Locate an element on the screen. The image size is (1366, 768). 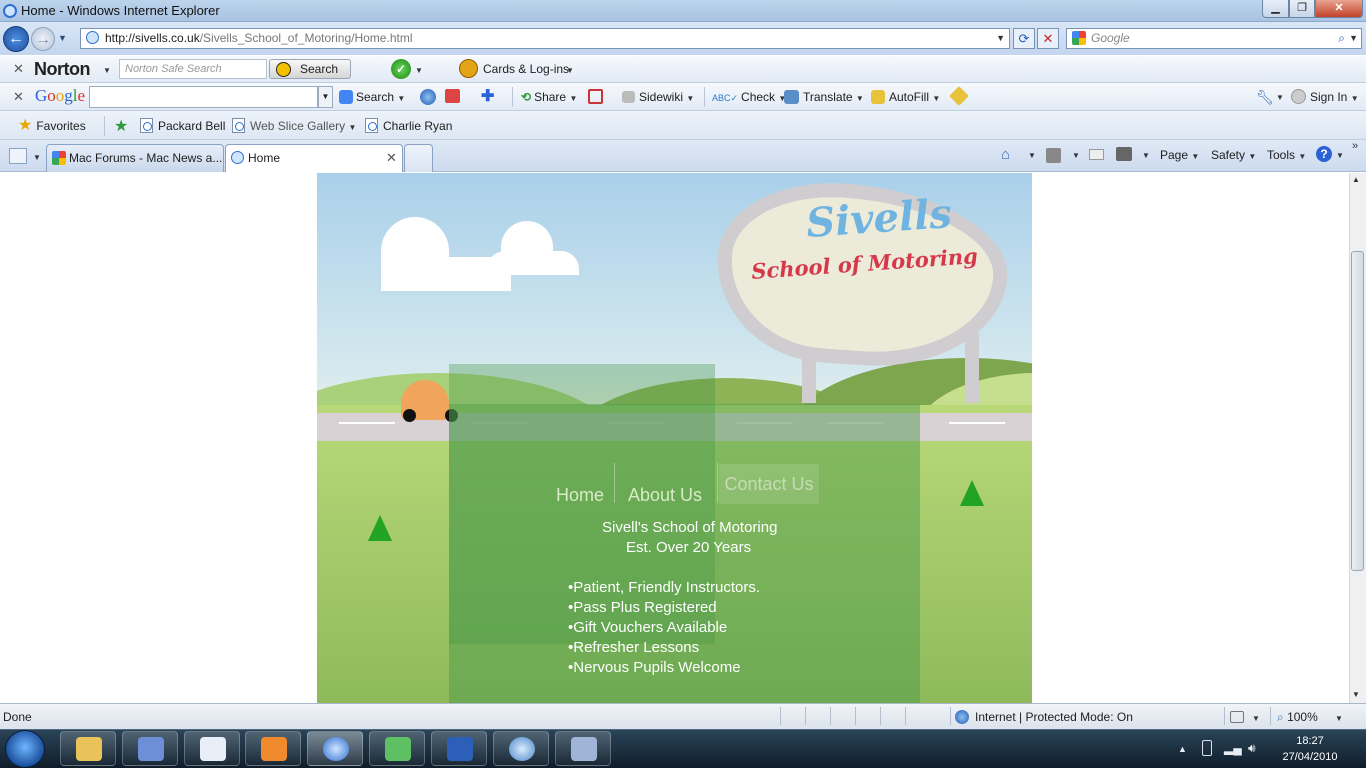
search-provider-dropdown-icon: ▼ is located at coordinates (1353, 38).